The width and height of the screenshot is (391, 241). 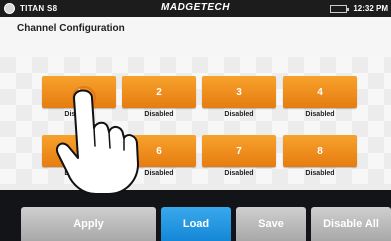 What do you see at coordinates (320, 151) in the screenshot?
I see `channel-8-number: 8` at bounding box center [320, 151].